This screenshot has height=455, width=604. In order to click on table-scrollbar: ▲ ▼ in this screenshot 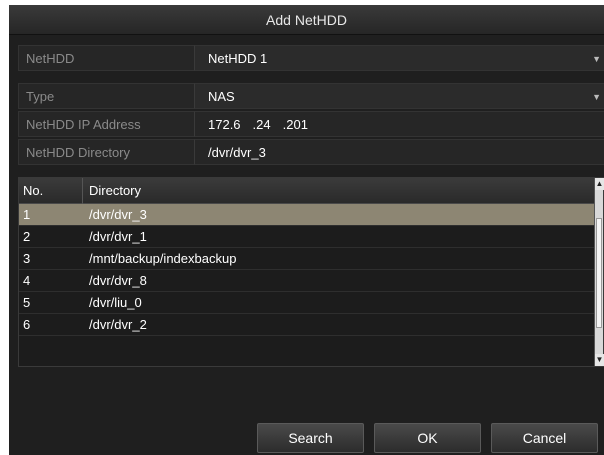, I will do `click(599, 272)`.